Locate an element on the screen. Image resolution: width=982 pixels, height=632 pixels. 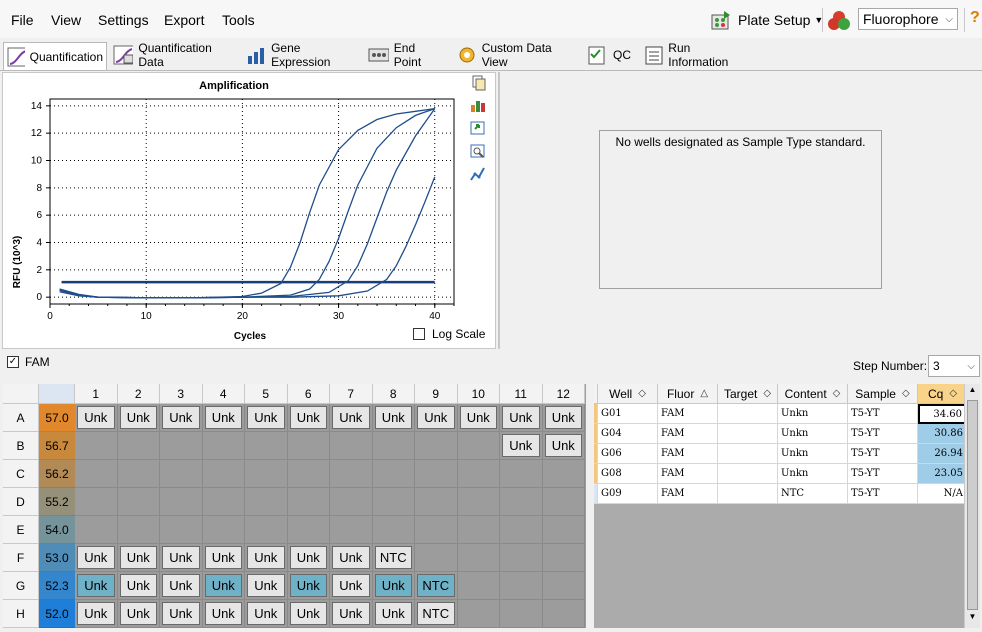
log-scale-checkbox is located at coordinates (419, 334).